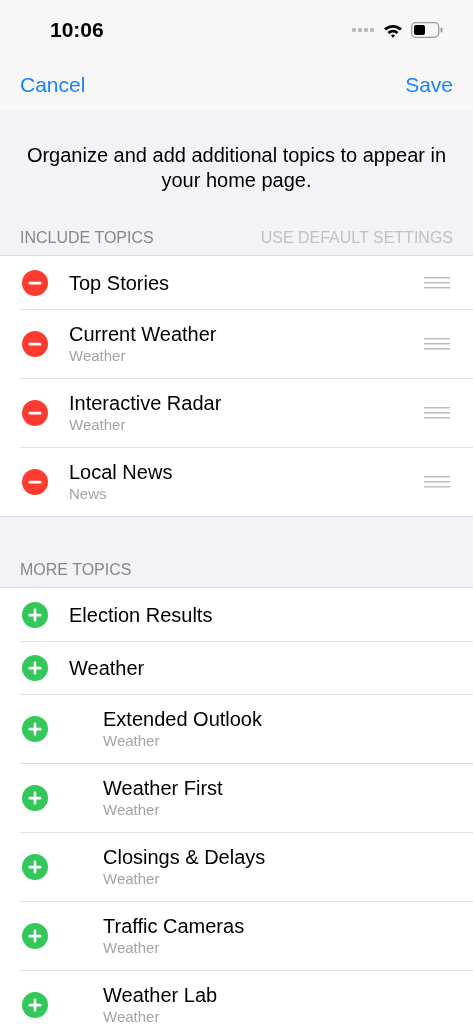 The image size is (473, 1024). What do you see at coordinates (120, 282) in the screenshot?
I see `topic-title: Top Stories` at bounding box center [120, 282].